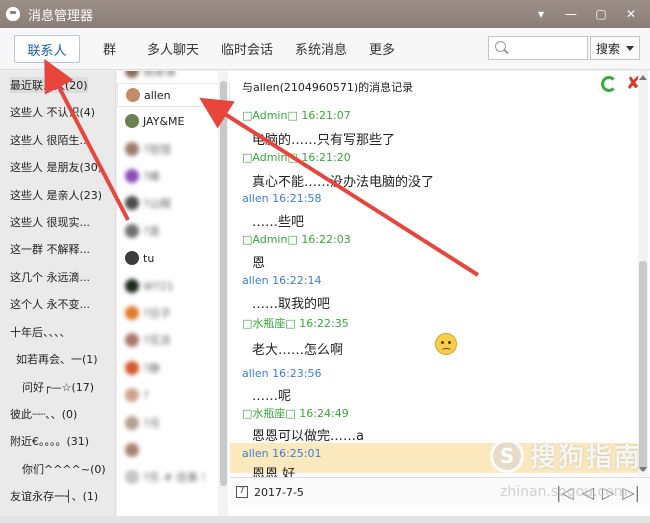  What do you see at coordinates (297, 280) in the screenshot?
I see `message-time: 16:22:14` at bounding box center [297, 280].